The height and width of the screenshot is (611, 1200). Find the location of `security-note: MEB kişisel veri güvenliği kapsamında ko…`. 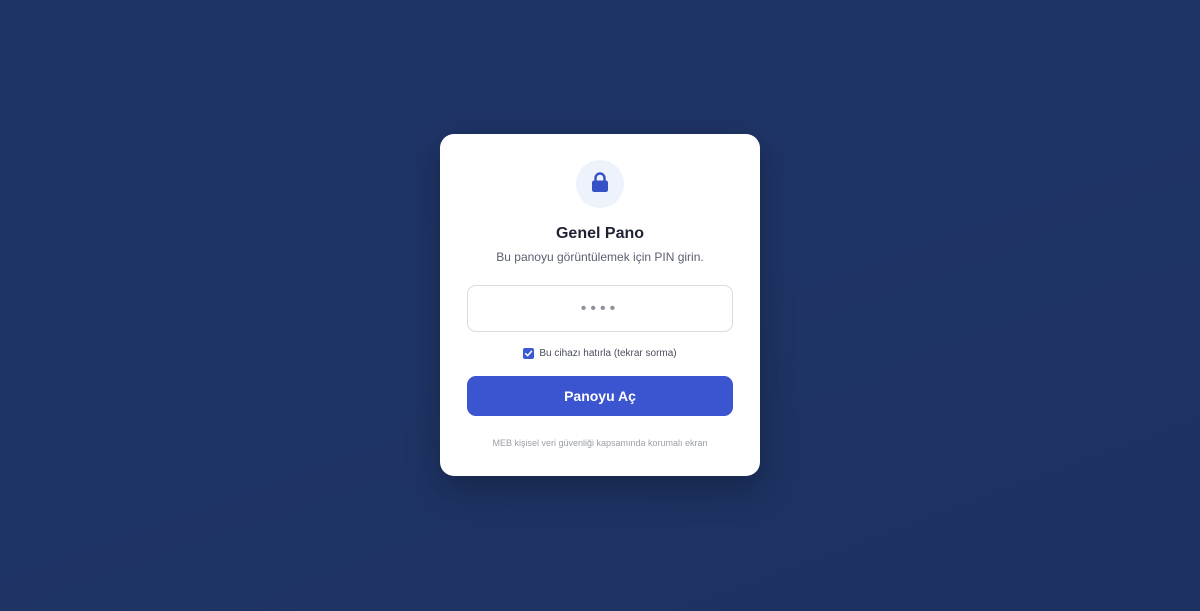

security-note: MEB kişisel veri güvenliği kapsamında ko… is located at coordinates (600, 443).